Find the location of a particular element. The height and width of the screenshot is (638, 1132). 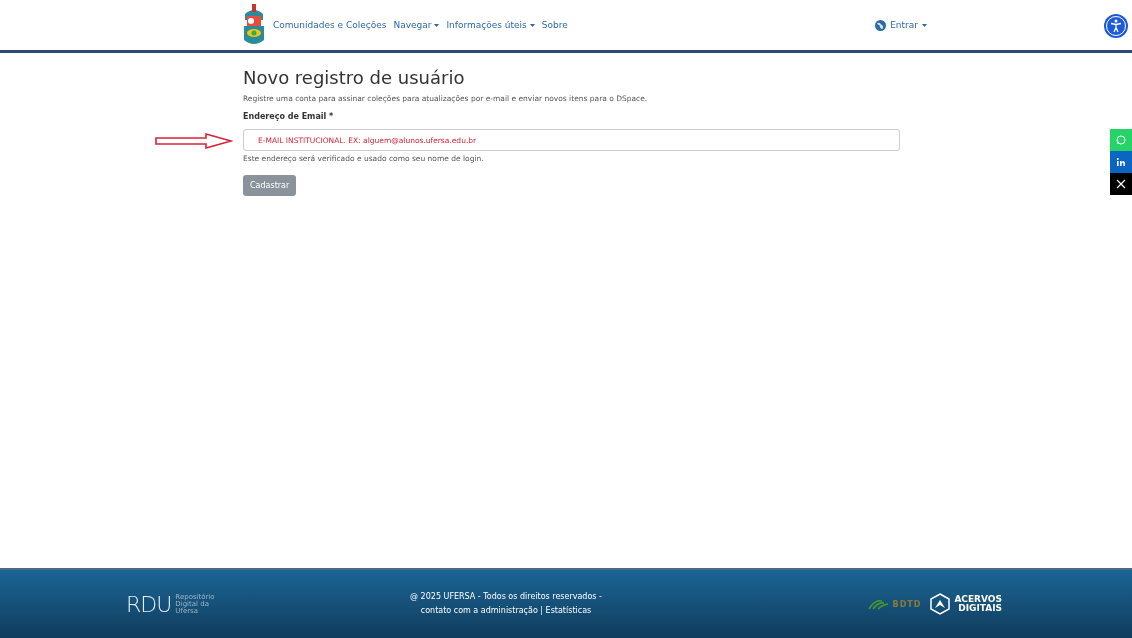

logo-acronym: RDU is located at coordinates (149, 604).